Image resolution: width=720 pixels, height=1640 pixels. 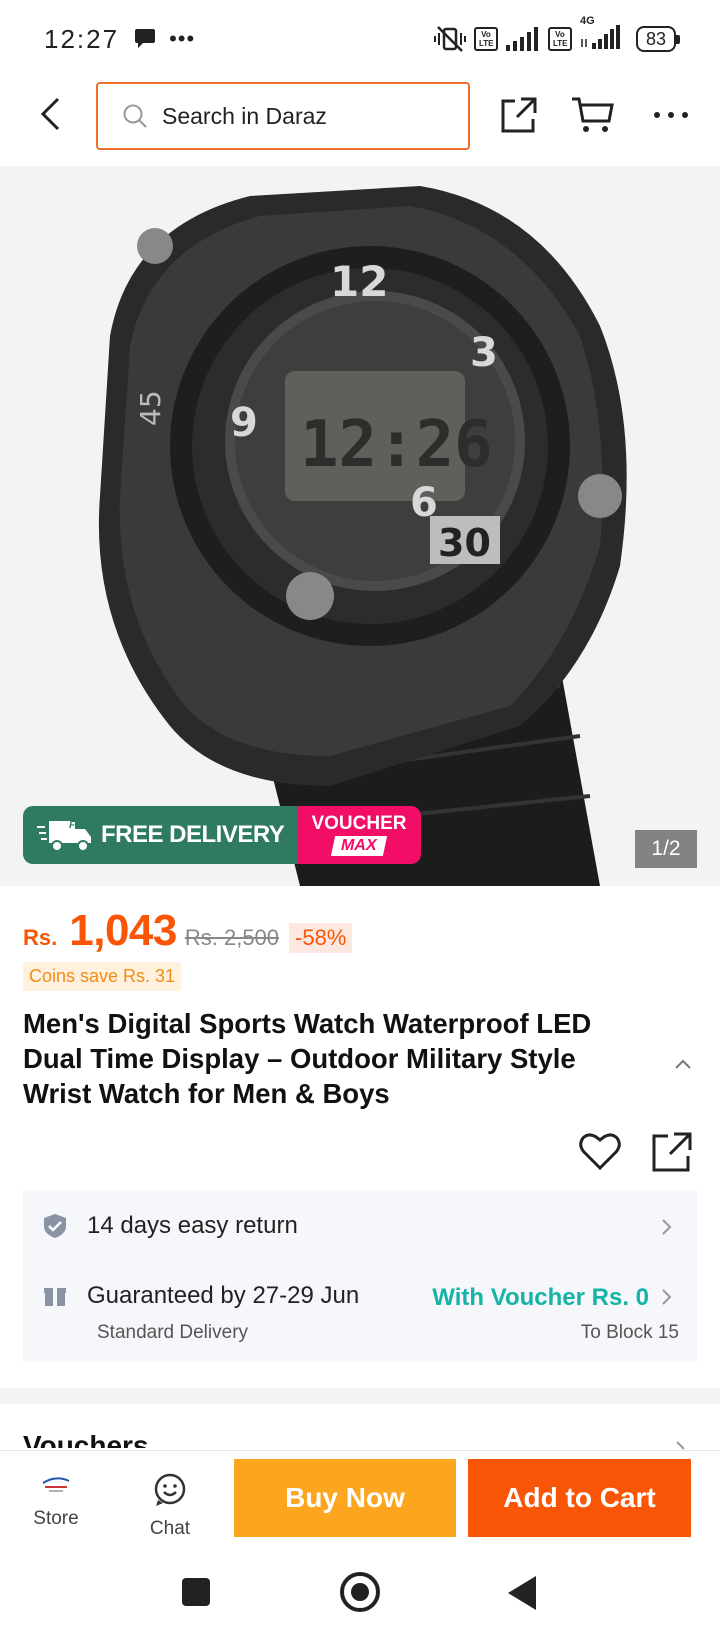 What do you see at coordinates (56, 1518) in the screenshot?
I see `store-label: Store` at bounding box center [56, 1518].